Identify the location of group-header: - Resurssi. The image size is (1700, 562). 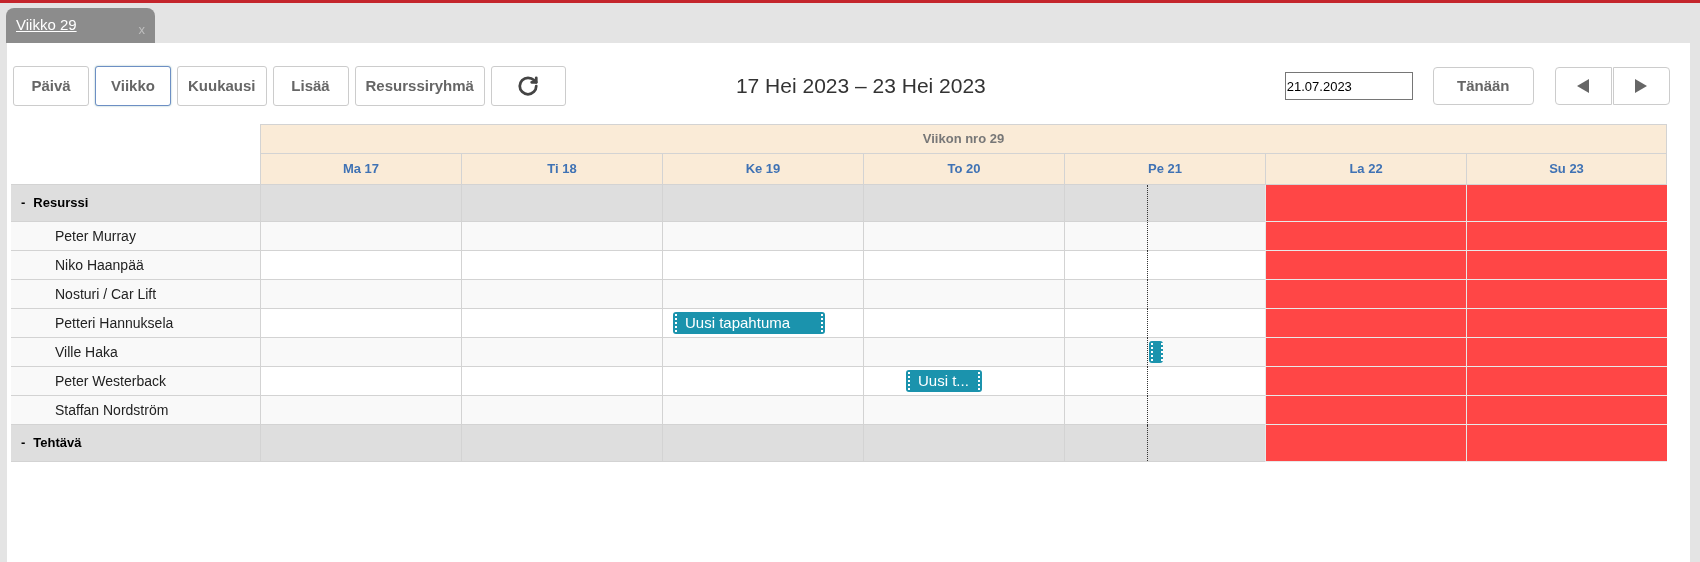
(135, 203).